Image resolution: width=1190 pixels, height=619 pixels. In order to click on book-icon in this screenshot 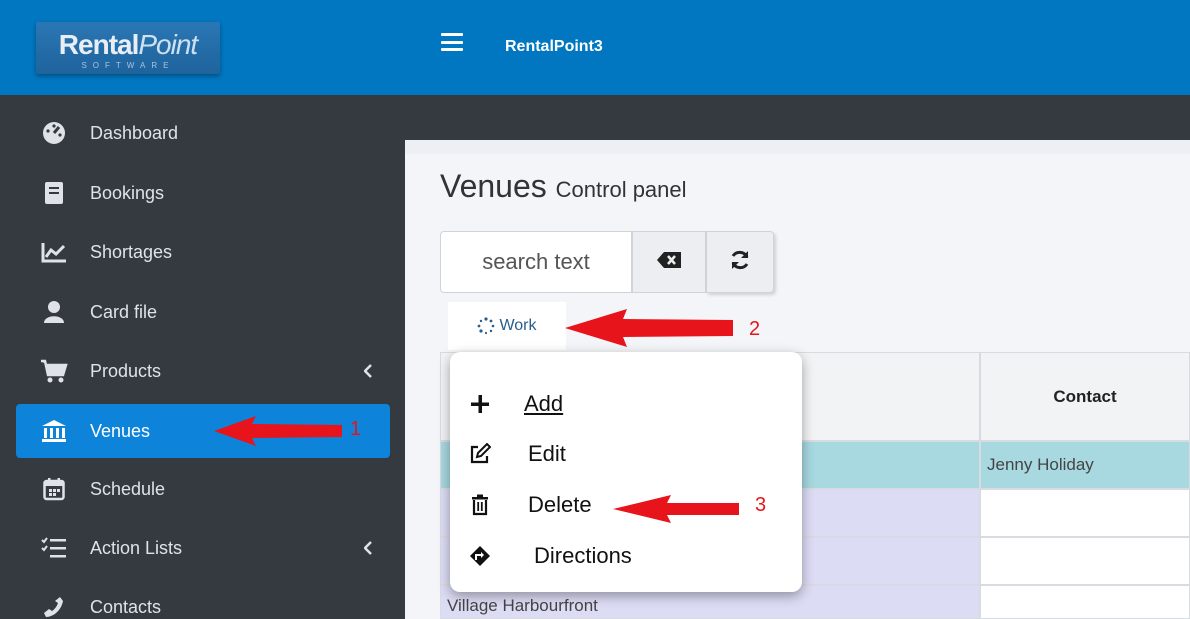, I will do `click(54, 193)`.